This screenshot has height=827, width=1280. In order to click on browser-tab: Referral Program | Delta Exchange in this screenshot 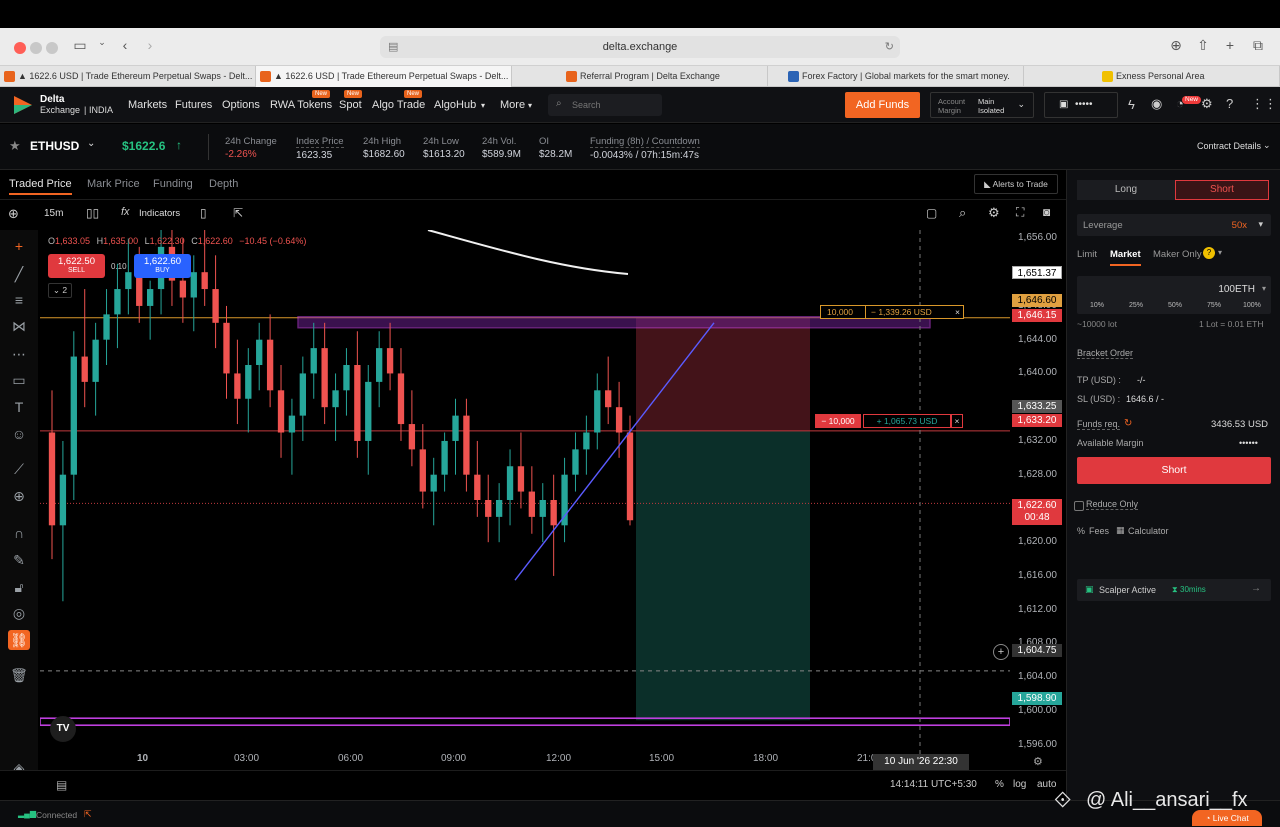, I will do `click(640, 76)`.